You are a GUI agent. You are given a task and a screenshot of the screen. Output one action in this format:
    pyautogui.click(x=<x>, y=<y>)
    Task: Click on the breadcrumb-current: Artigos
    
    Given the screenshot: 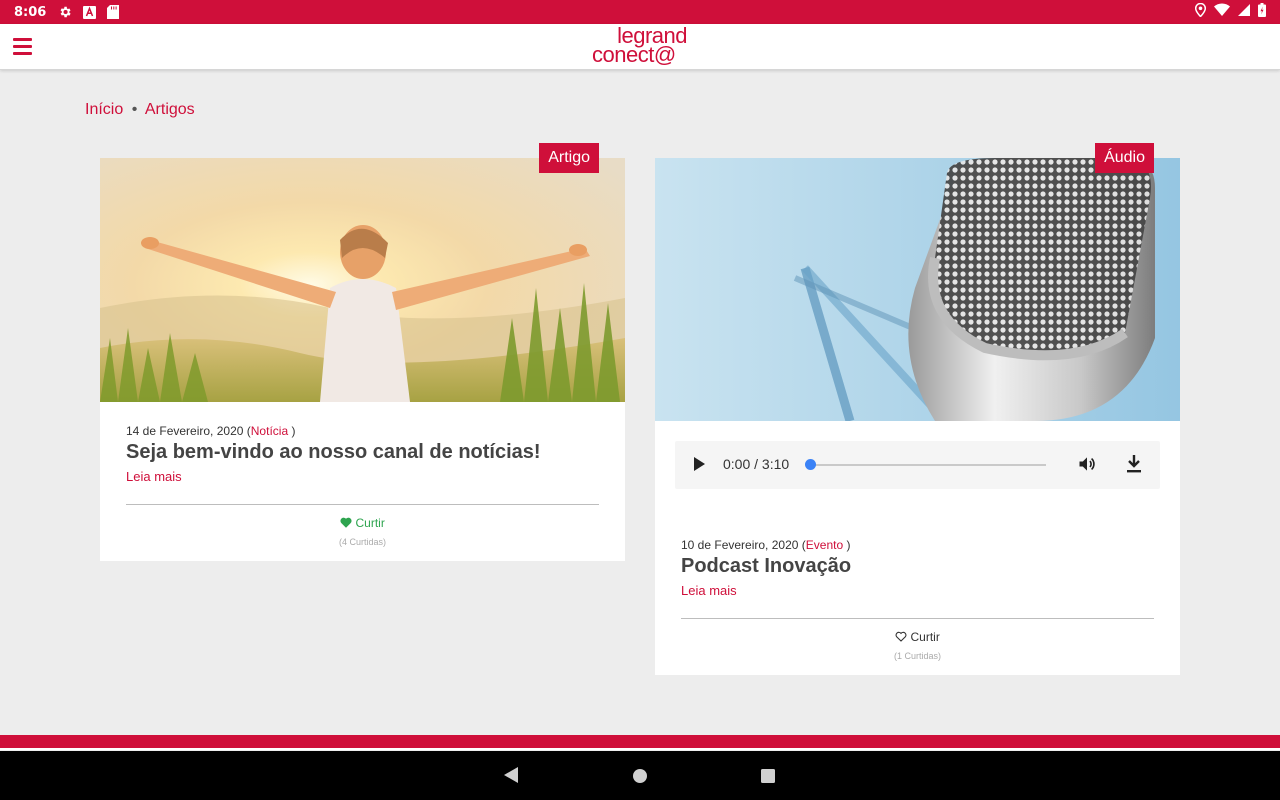 What is the action you would take?
    pyautogui.click(x=170, y=109)
    